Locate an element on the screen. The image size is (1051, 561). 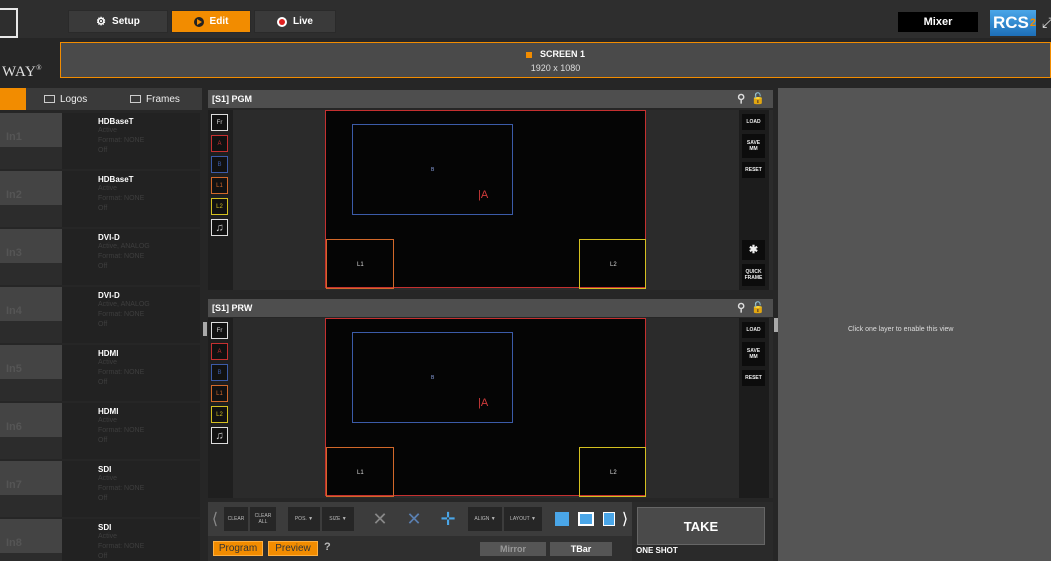
screen-name: SCREEN 1 is located at coordinates (562, 54).